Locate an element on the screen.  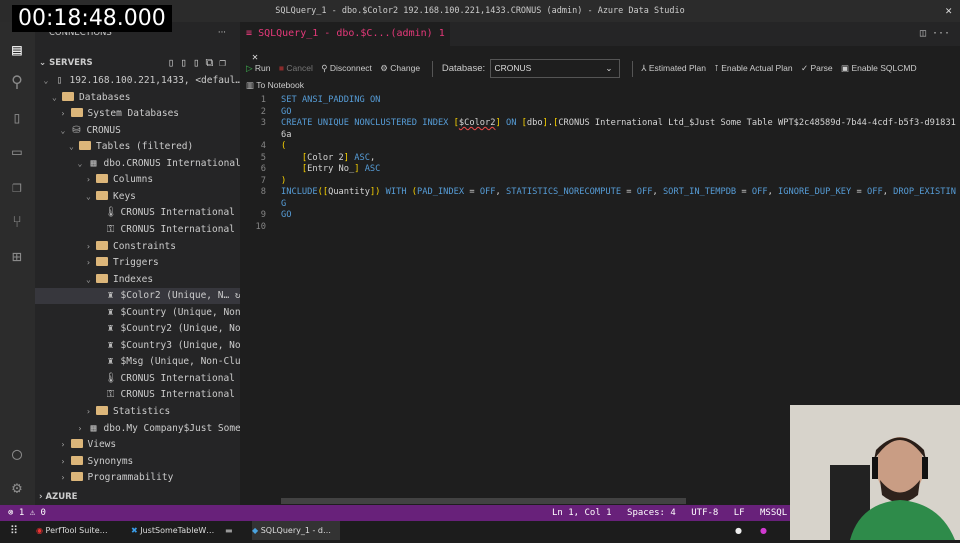
check-icon: ✓ is located at coordinates (804, 68).